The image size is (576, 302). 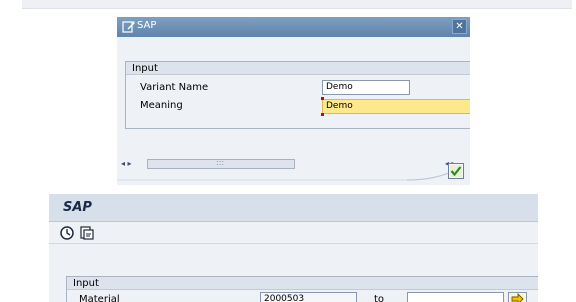 What do you see at coordinates (86, 283) in the screenshot?
I see `selection-group-title: Input` at bounding box center [86, 283].